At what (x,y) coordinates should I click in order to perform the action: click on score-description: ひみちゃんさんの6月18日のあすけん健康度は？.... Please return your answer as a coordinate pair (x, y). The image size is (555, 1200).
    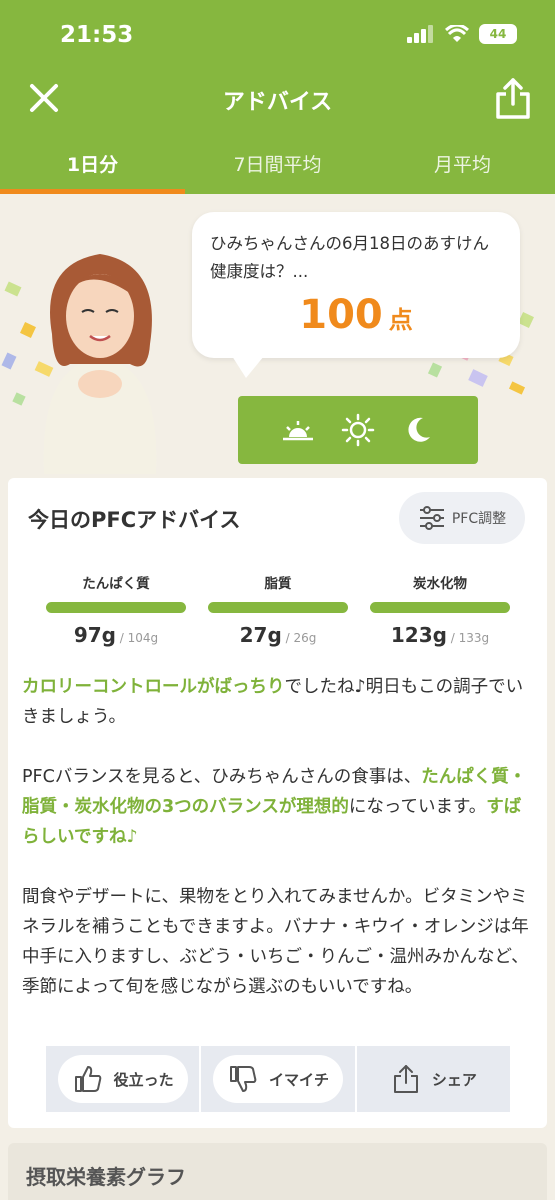
    Looking at the image, I should click on (349, 257).